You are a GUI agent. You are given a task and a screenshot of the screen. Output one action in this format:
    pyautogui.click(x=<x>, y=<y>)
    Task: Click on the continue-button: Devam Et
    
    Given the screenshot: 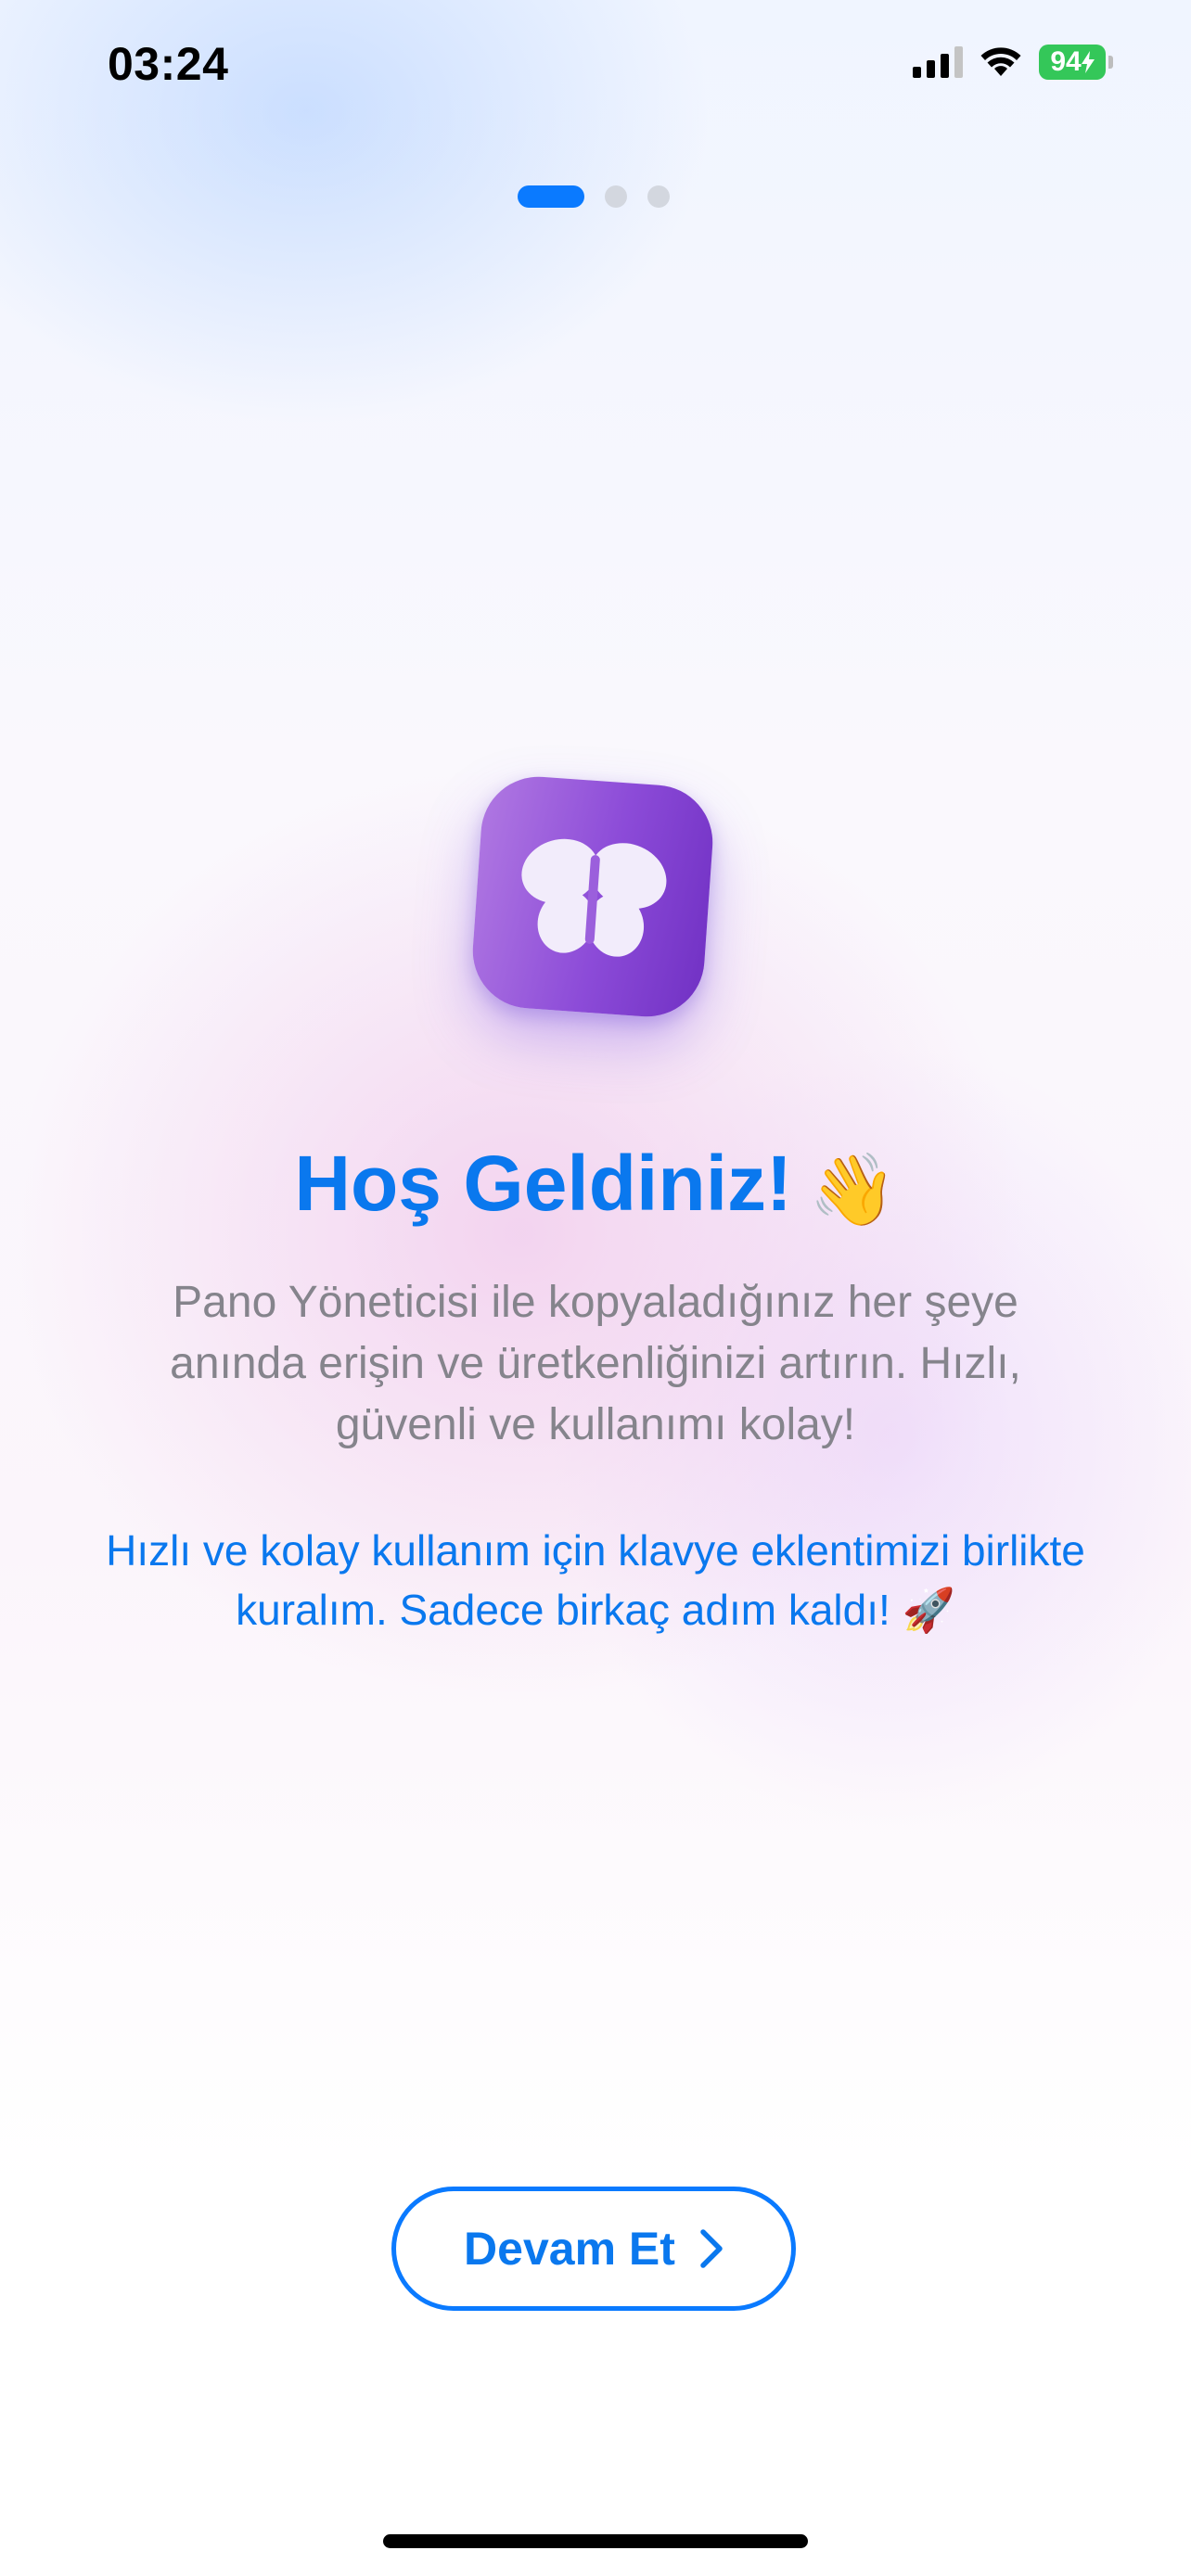 What is the action you would take?
    pyautogui.click(x=593, y=2249)
    